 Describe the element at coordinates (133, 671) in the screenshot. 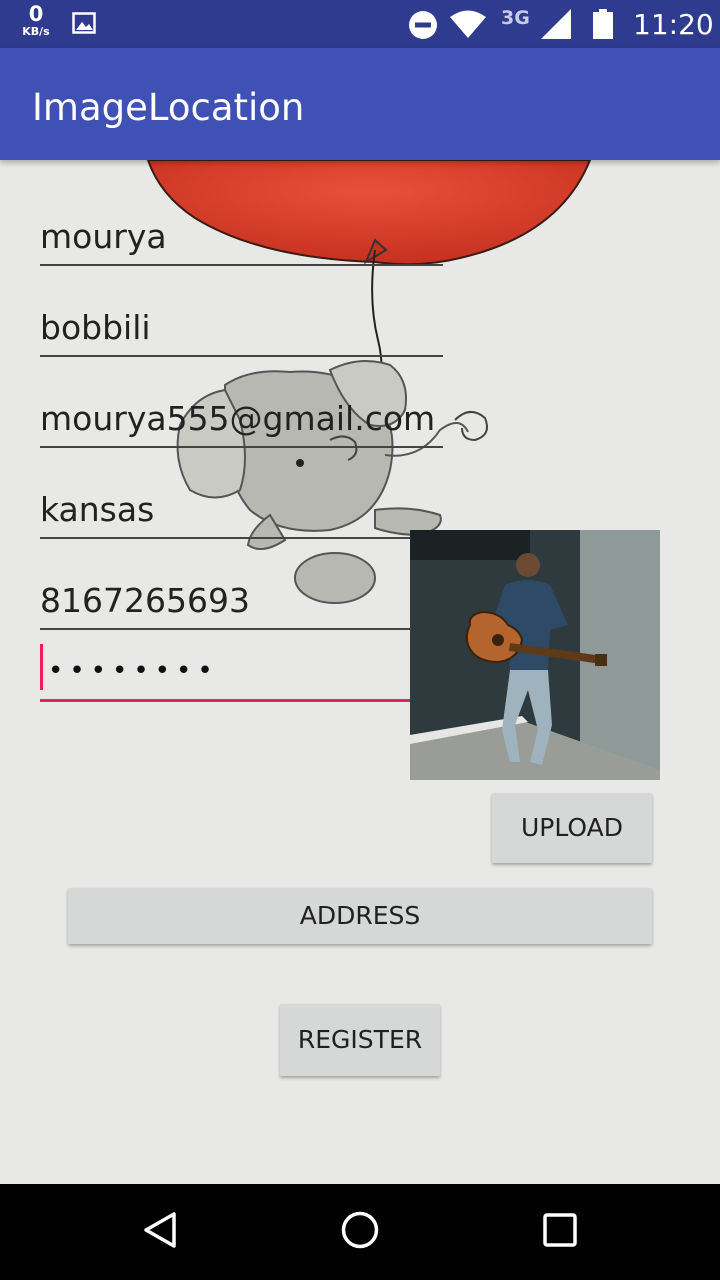

I see `password-mask: ••••••••` at that location.